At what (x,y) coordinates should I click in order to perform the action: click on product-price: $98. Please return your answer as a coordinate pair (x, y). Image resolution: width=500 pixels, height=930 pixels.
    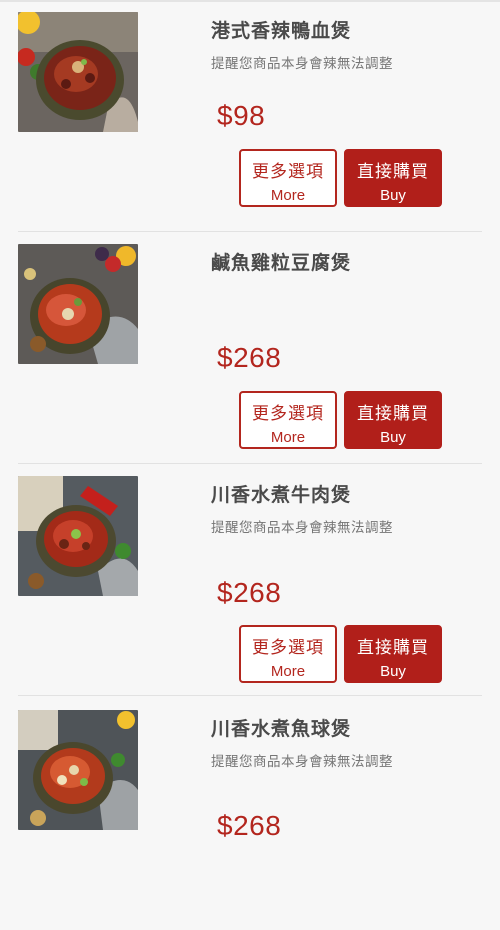
    Looking at the image, I should click on (241, 115).